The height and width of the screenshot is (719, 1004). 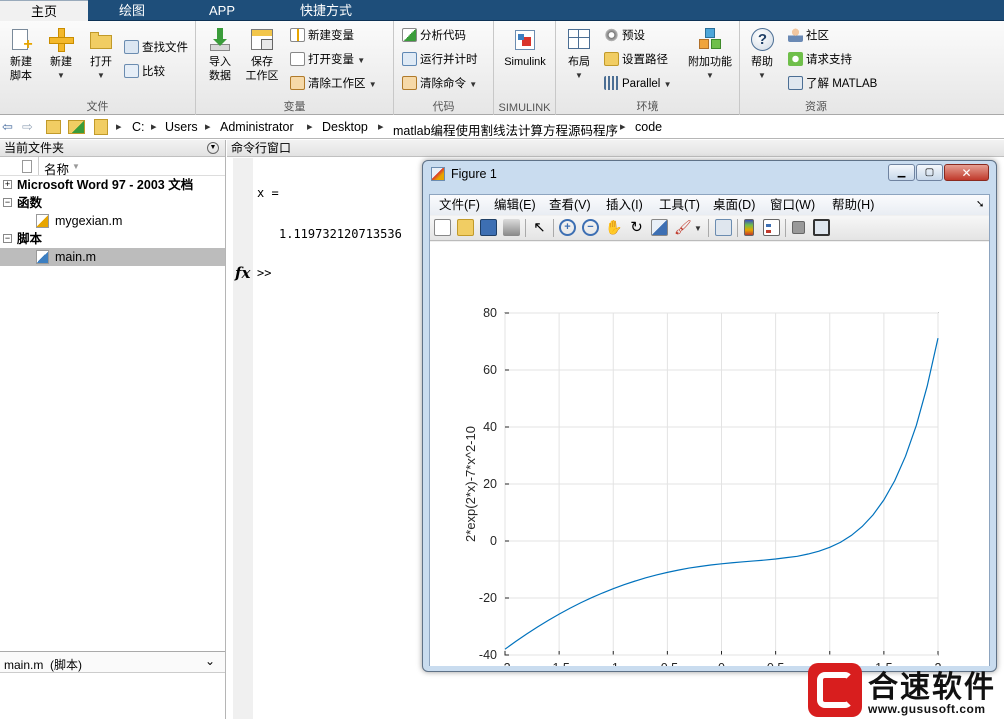 What do you see at coordinates (257, 127) in the screenshot?
I see `breadcrumb-administrator: Administrator` at bounding box center [257, 127].